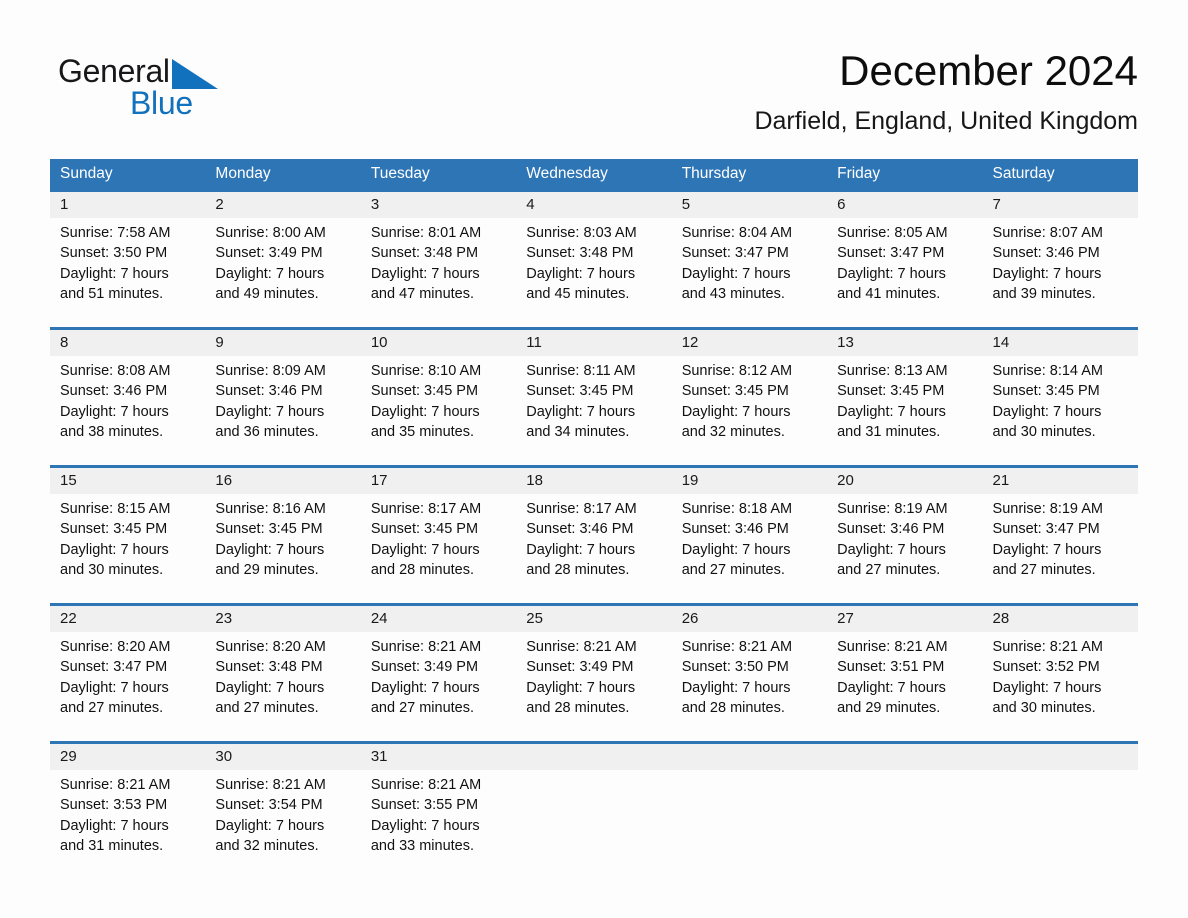 The image size is (1188, 918). I want to click on day-number: 22, so click(127, 619).